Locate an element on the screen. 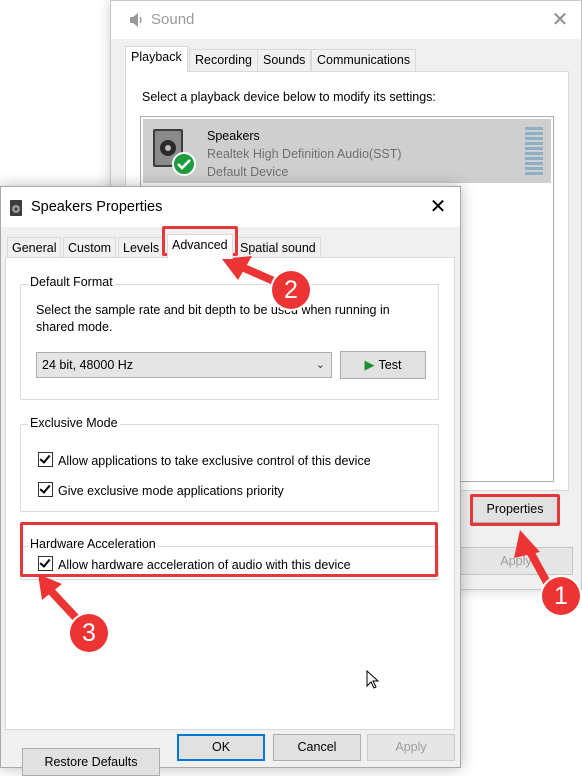 This screenshot has width=582, height=776. mouse-cursor-icon is located at coordinates (373, 679).